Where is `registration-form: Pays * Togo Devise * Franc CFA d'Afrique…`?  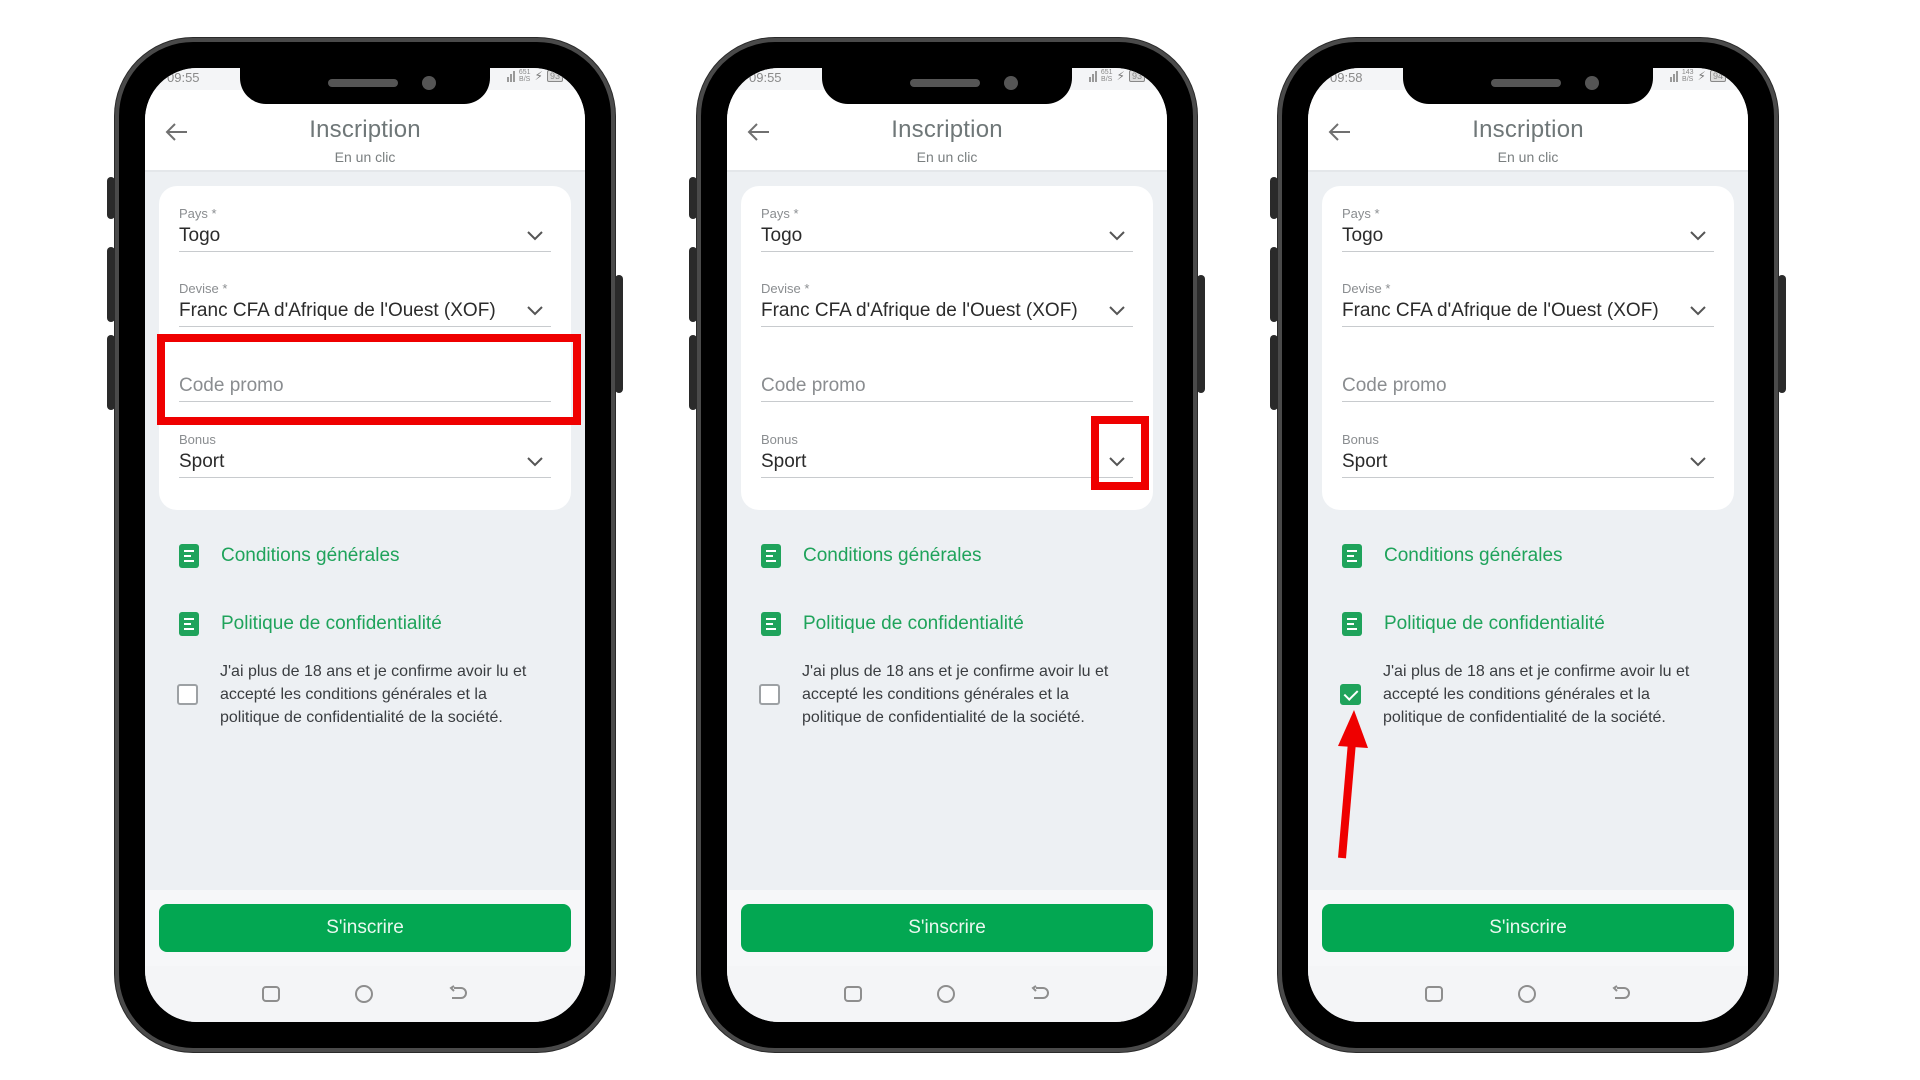 registration-form: Pays * Togo Devise * Franc CFA d'Afrique… is located at coordinates (947, 348).